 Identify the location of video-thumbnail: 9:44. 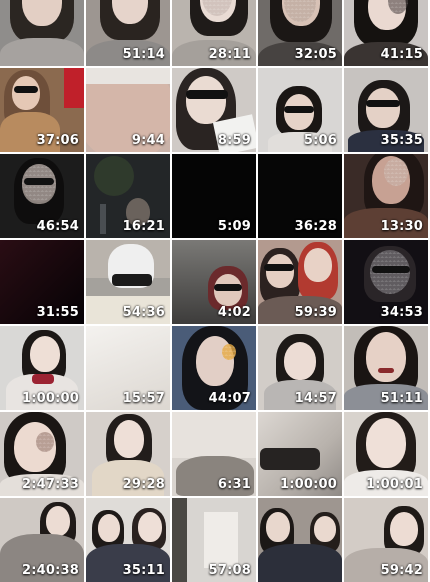
(128, 110).